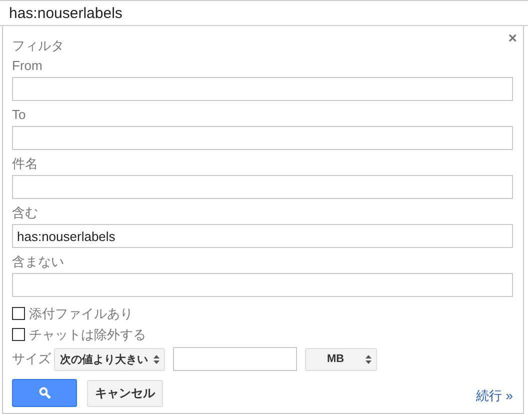 Image resolution: width=528 pixels, height=414 pixels. Describe the element at coordinates (235, 359) in the screenshot. I see `size-input` at that location.